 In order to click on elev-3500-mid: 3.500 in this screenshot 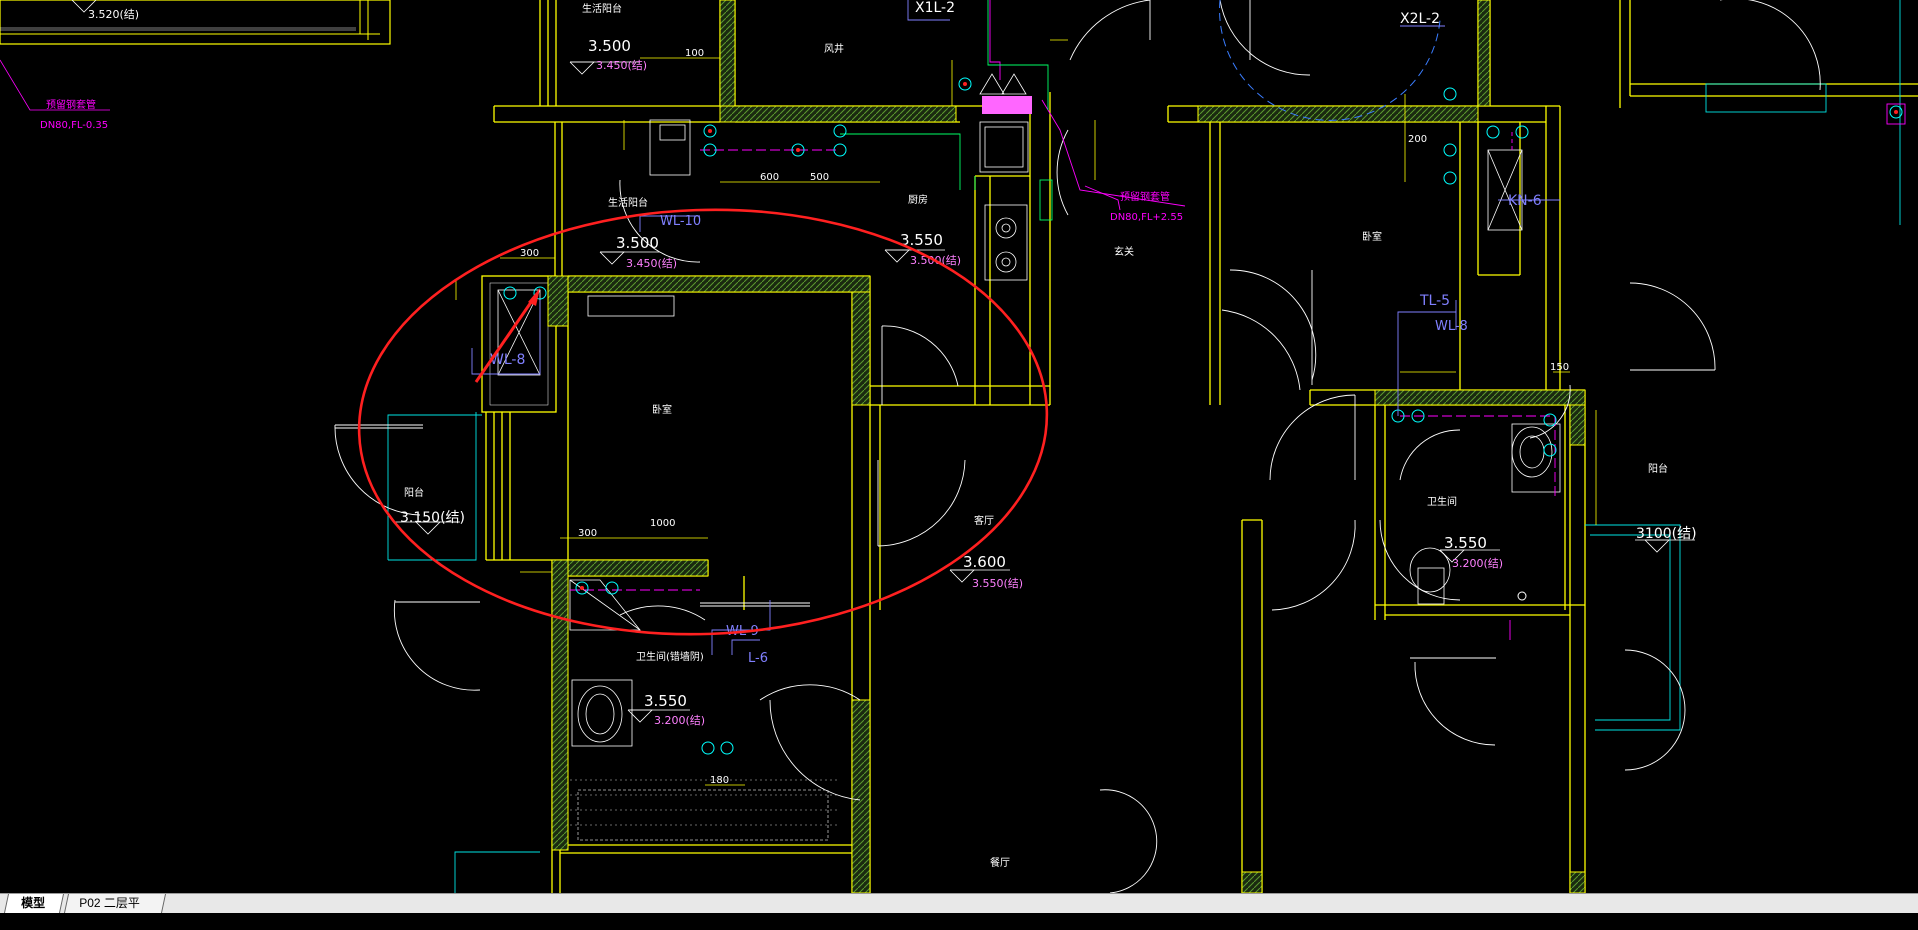, I will do `click(637, 243)`.